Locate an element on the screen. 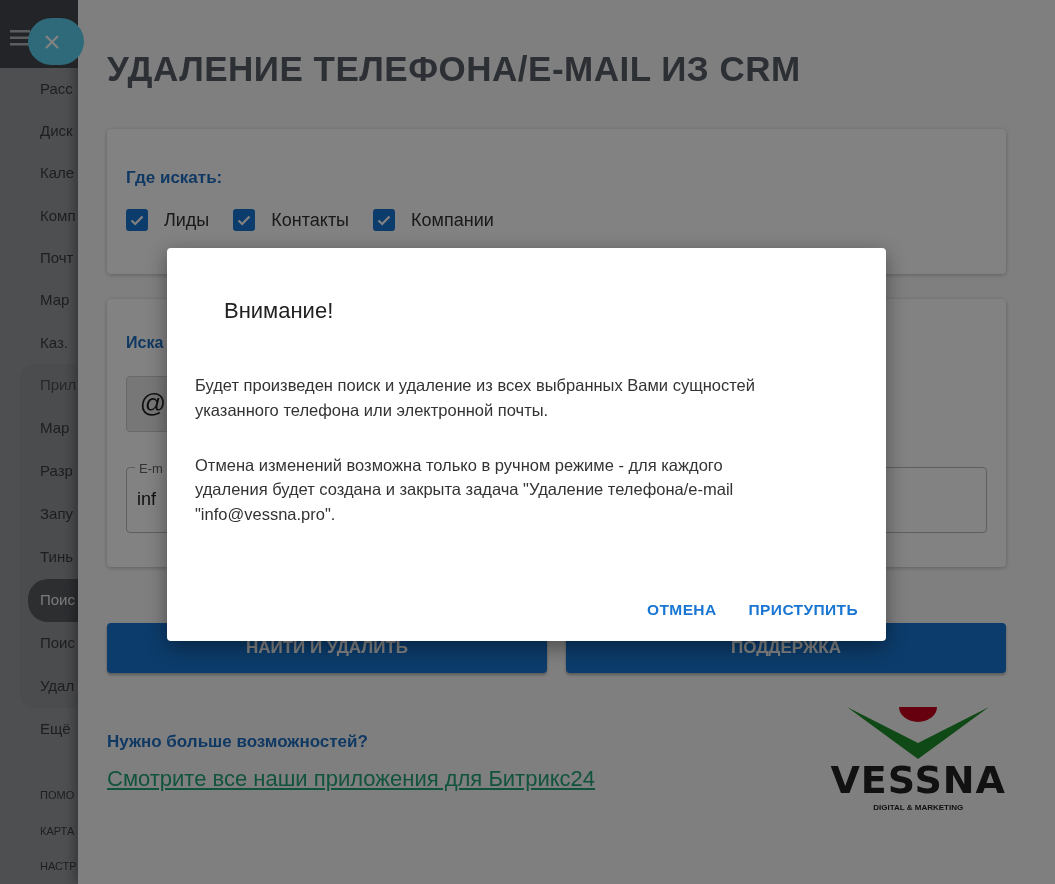  dialog-text: Будет произведен поиск и удаление из всех выбранных Вами сущностей указанного телефона или электронной почты. is located at coordinates (475, 398).